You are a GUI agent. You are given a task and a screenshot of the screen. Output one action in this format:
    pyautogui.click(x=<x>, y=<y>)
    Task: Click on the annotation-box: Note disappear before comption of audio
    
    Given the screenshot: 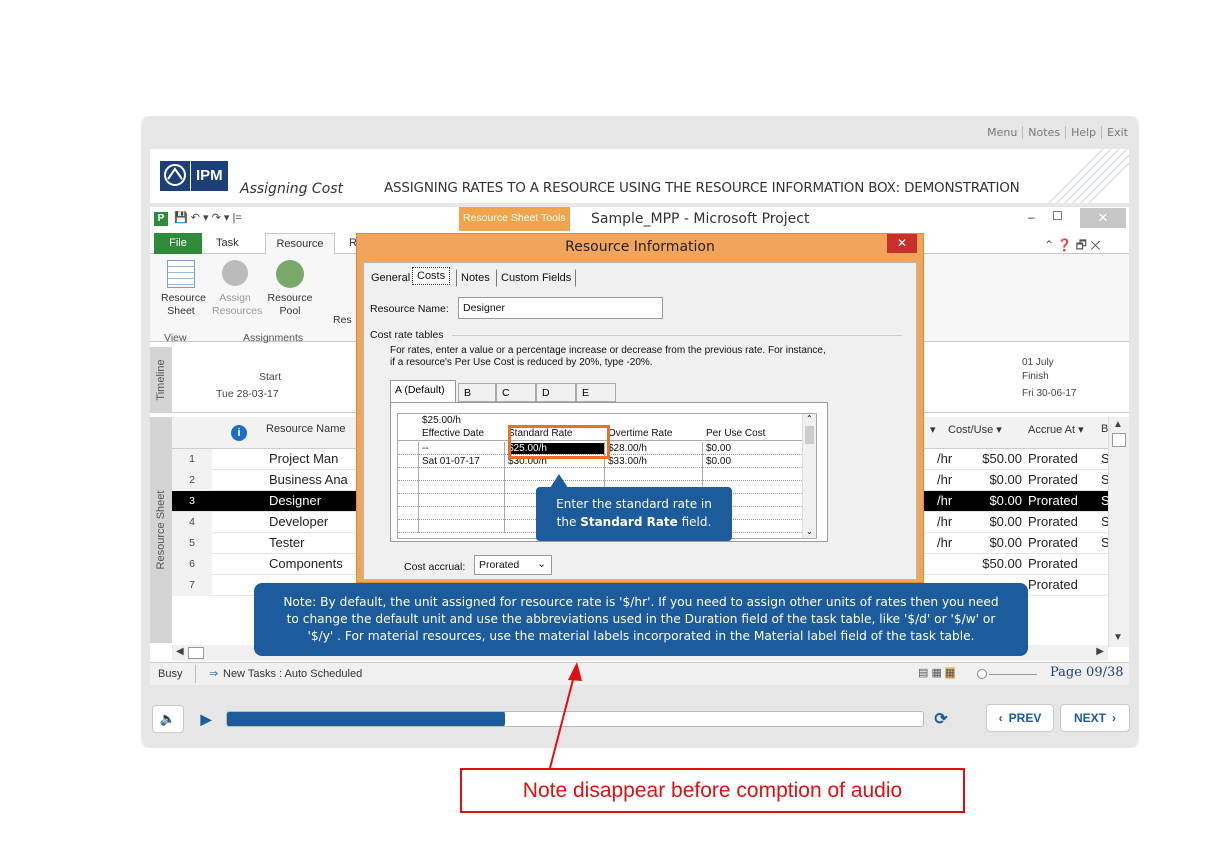 What is the action you would take?
    pyautogui.click(x=712, y=790)
    